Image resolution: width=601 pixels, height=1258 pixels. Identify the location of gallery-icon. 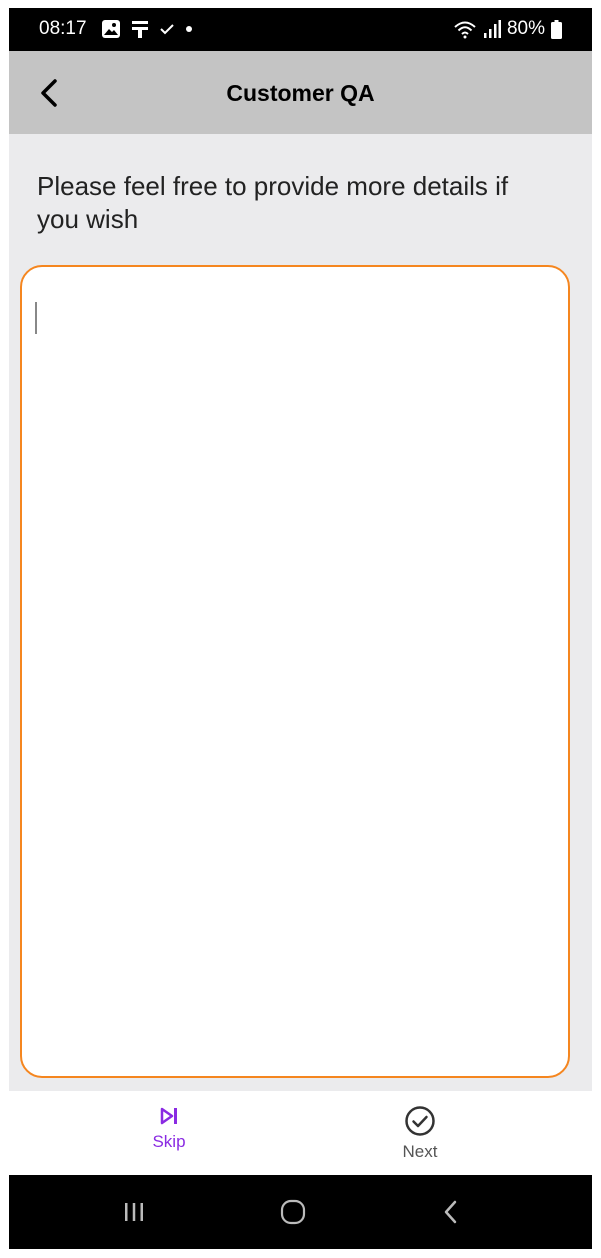
(111, 29).